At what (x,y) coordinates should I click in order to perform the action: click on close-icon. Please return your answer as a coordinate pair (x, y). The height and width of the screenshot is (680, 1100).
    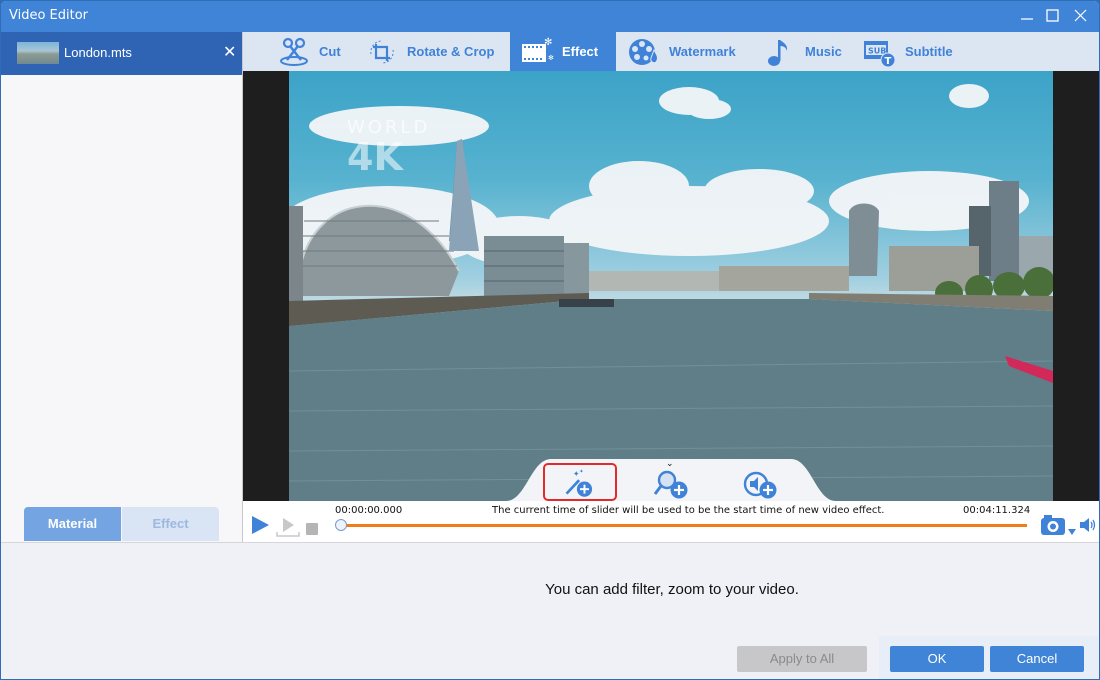
    Looking at the image, I should click on (1080, 15).